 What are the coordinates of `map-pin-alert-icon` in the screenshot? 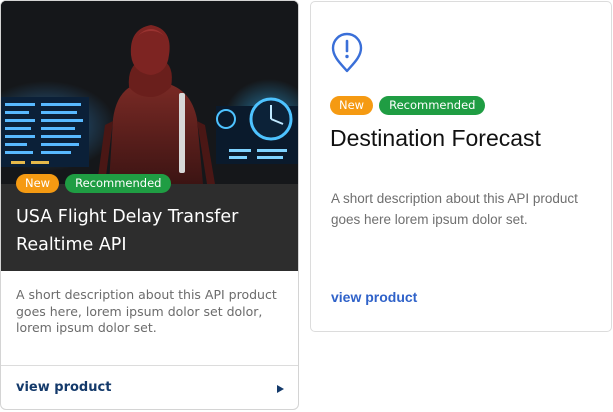 It's located at (347, 53).